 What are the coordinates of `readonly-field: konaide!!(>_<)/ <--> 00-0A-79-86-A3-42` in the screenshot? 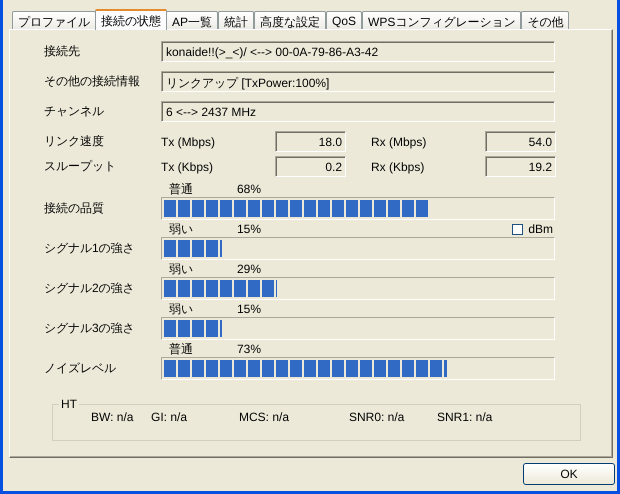 It's located at (358, 51).